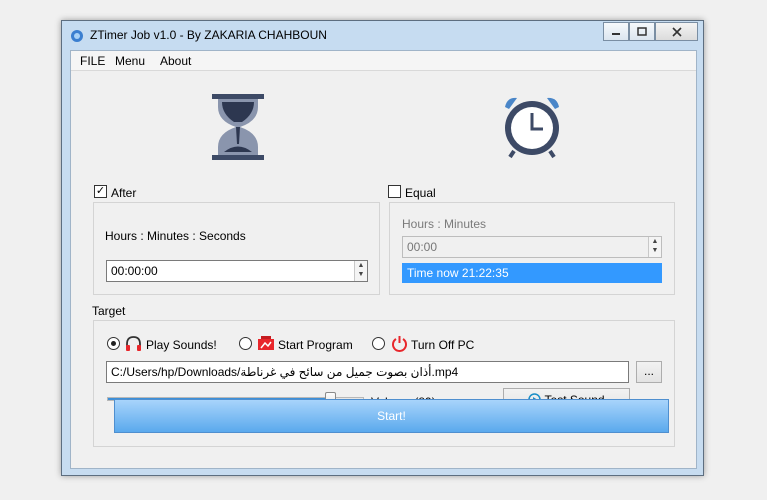 The height and width of the screenshot is (500, 767). What do you see at coordinates (130, 61) in the screenshot?
I see `menu-menu: Menu` at bounding box center [130, 61].